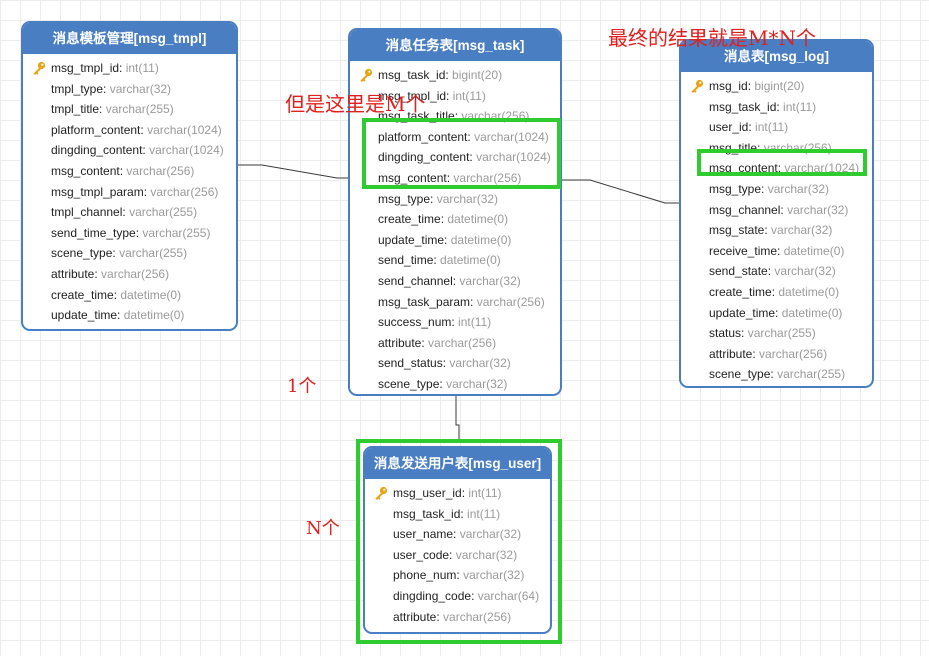 The height and width of the screenshot is (656, 929). I want to click on relation-line-tmpl-task, so click(294, 171).